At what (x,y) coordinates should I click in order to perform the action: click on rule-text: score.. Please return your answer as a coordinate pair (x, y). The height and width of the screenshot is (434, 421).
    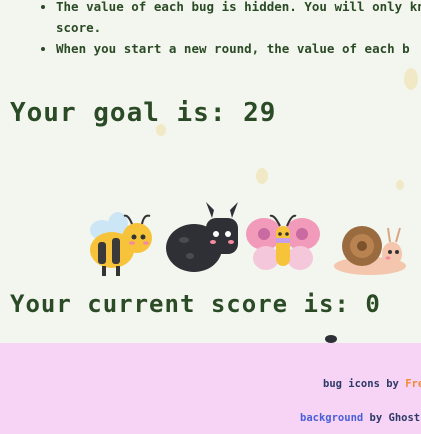
    Looking at the image, I should click on (79, 27).